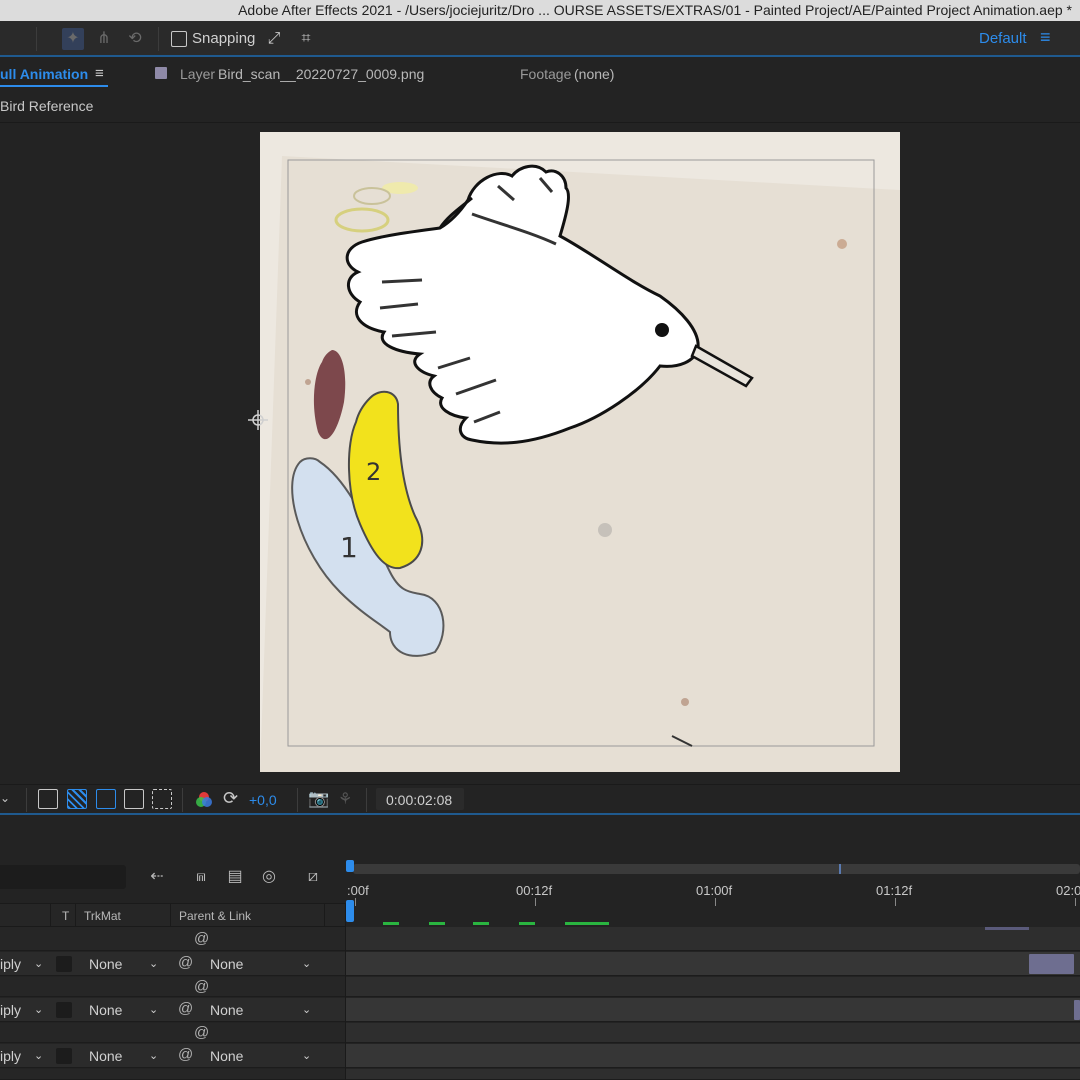 The width and height of the screenshot is (1080, 1080). What do you see at coordinates (134, 799) in the screenshot?
I see `region-of-interest-icon` at bounding box center [134, 799].